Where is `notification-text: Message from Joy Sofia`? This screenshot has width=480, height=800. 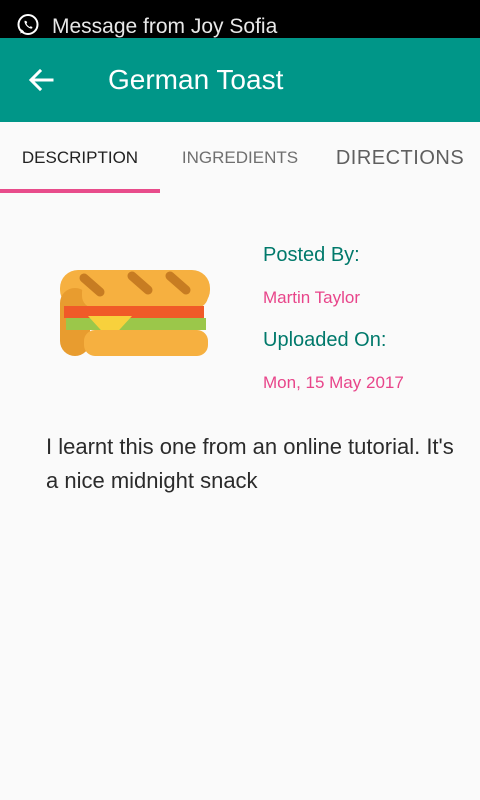 notification-text: Message from Joy Sofia is located at coordinates (165, 26).